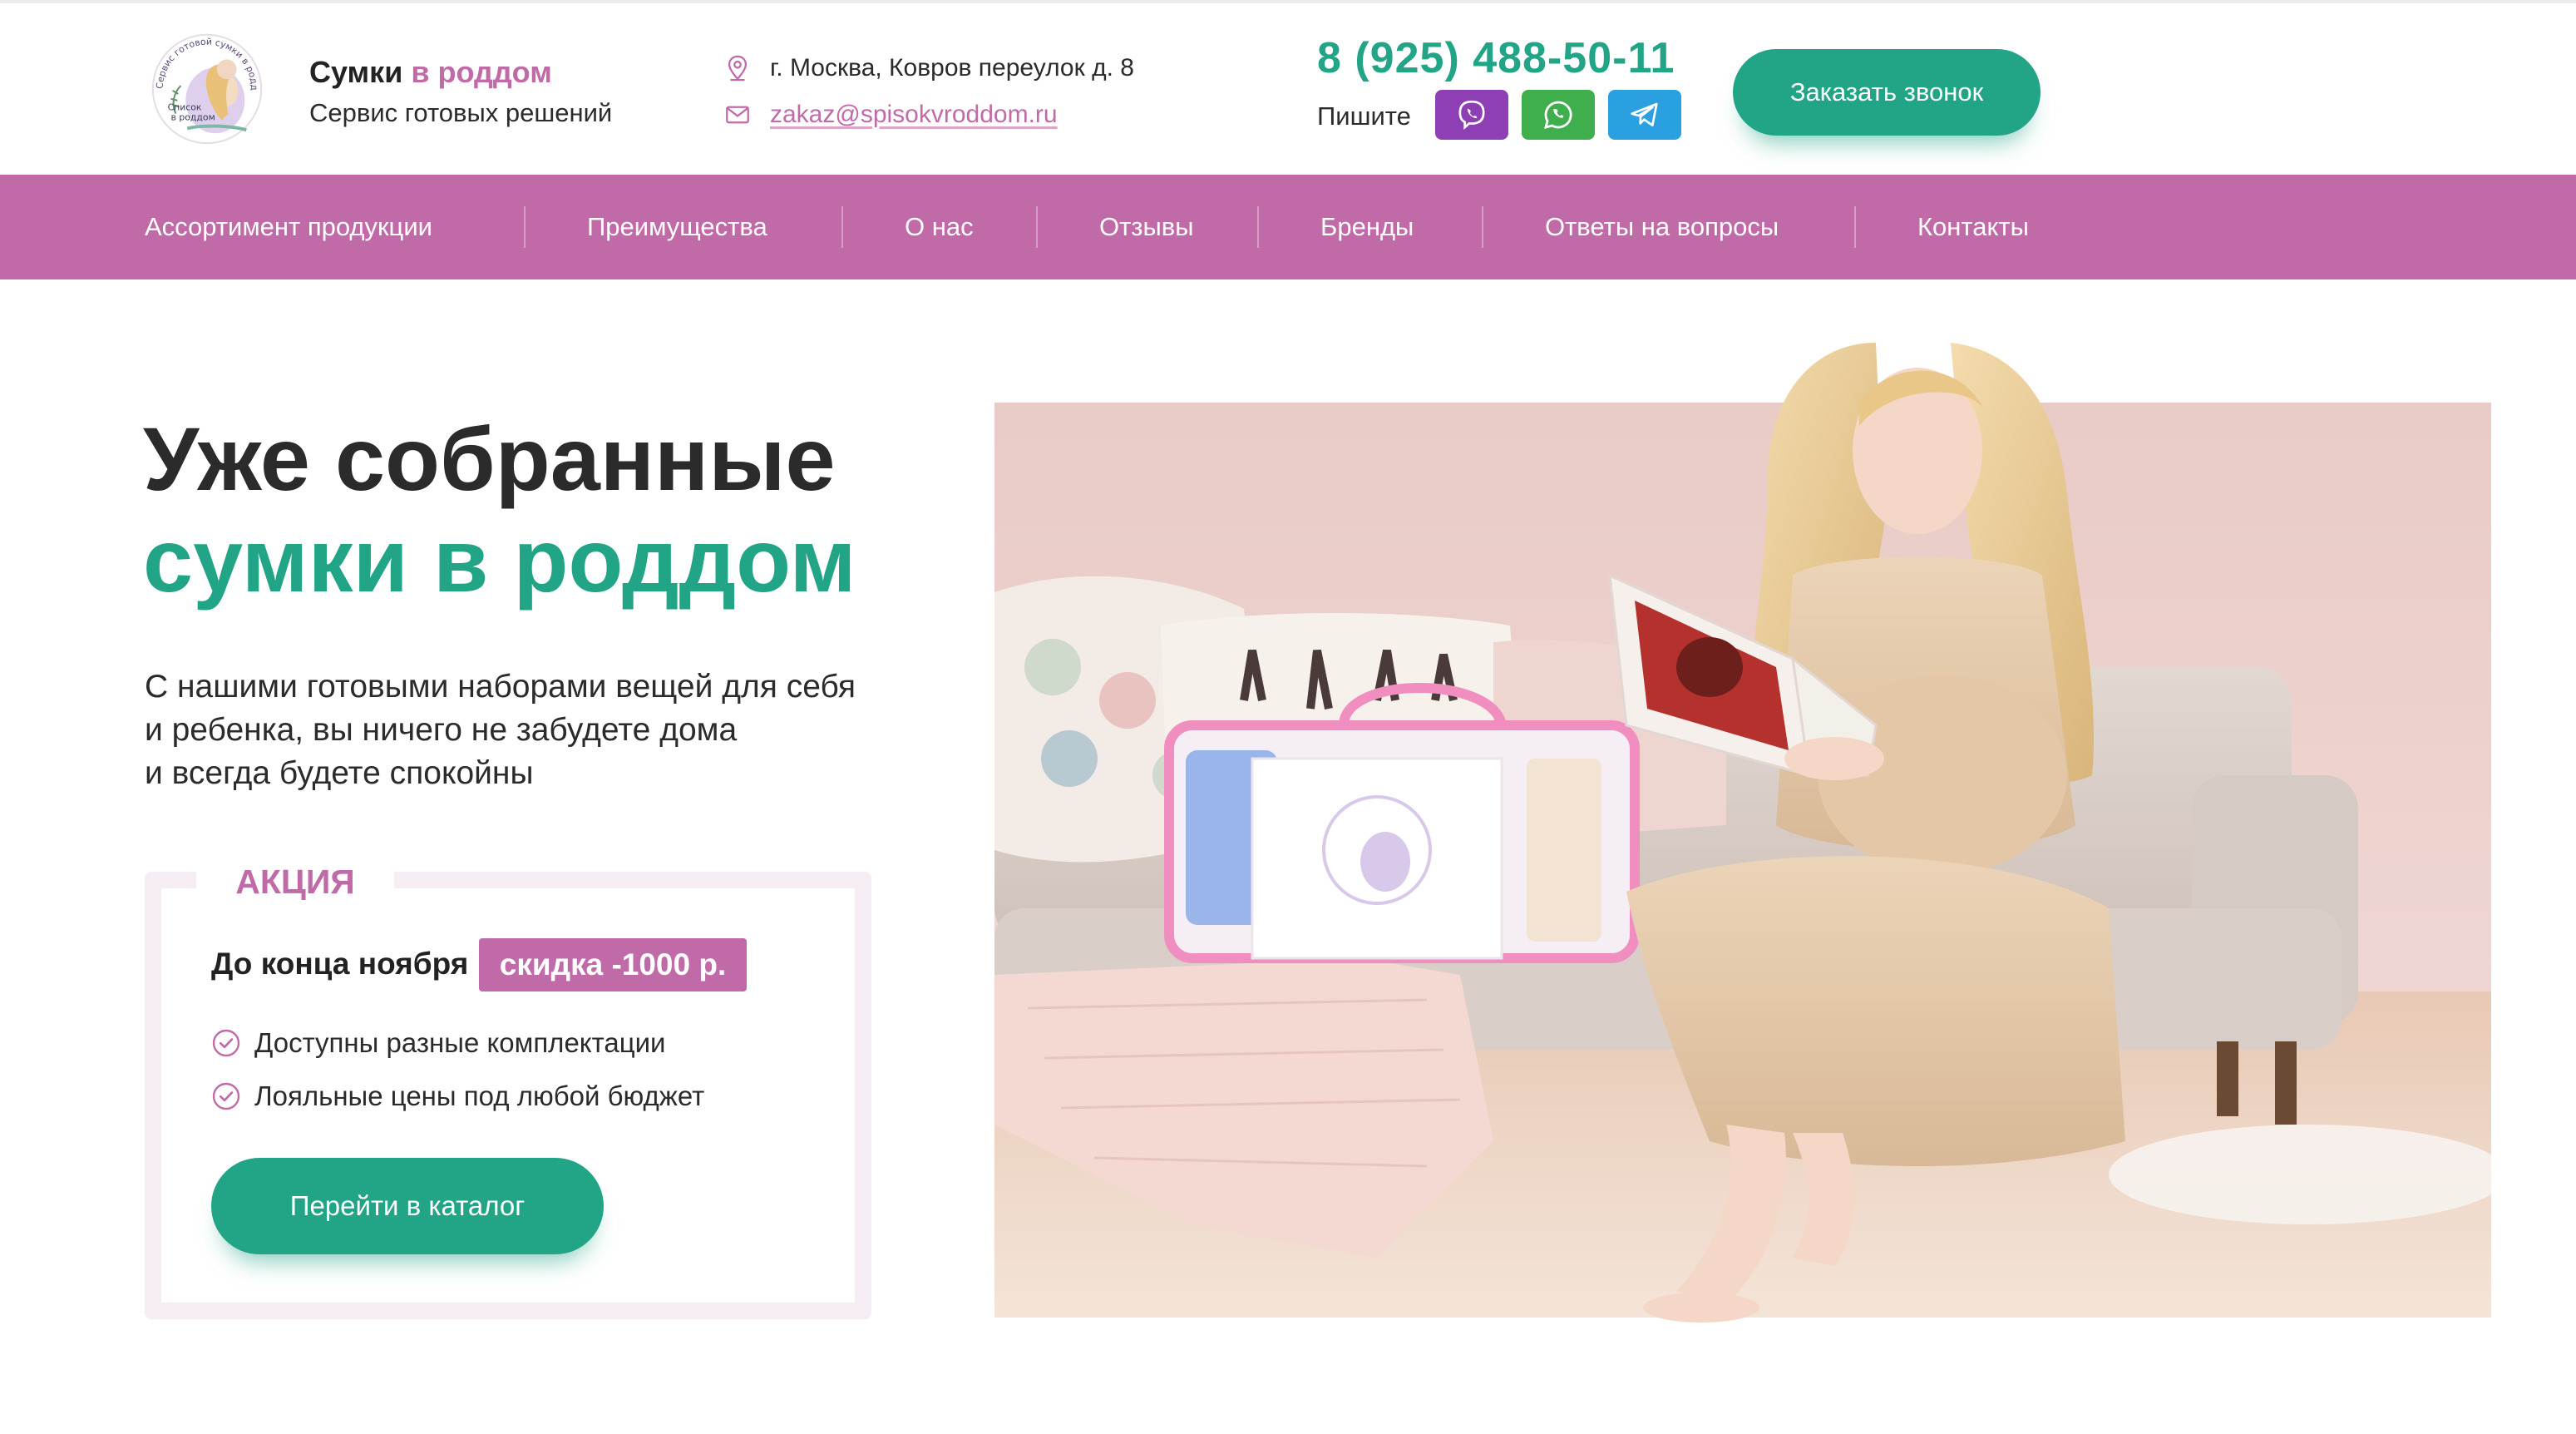 This screenshot has height=1434, width=2576. What do you see at coordinates (914, 115) in the screenshot?
I see `email-link: zakaz@spisokvroddom.ru` at bounding box center [914, 115].